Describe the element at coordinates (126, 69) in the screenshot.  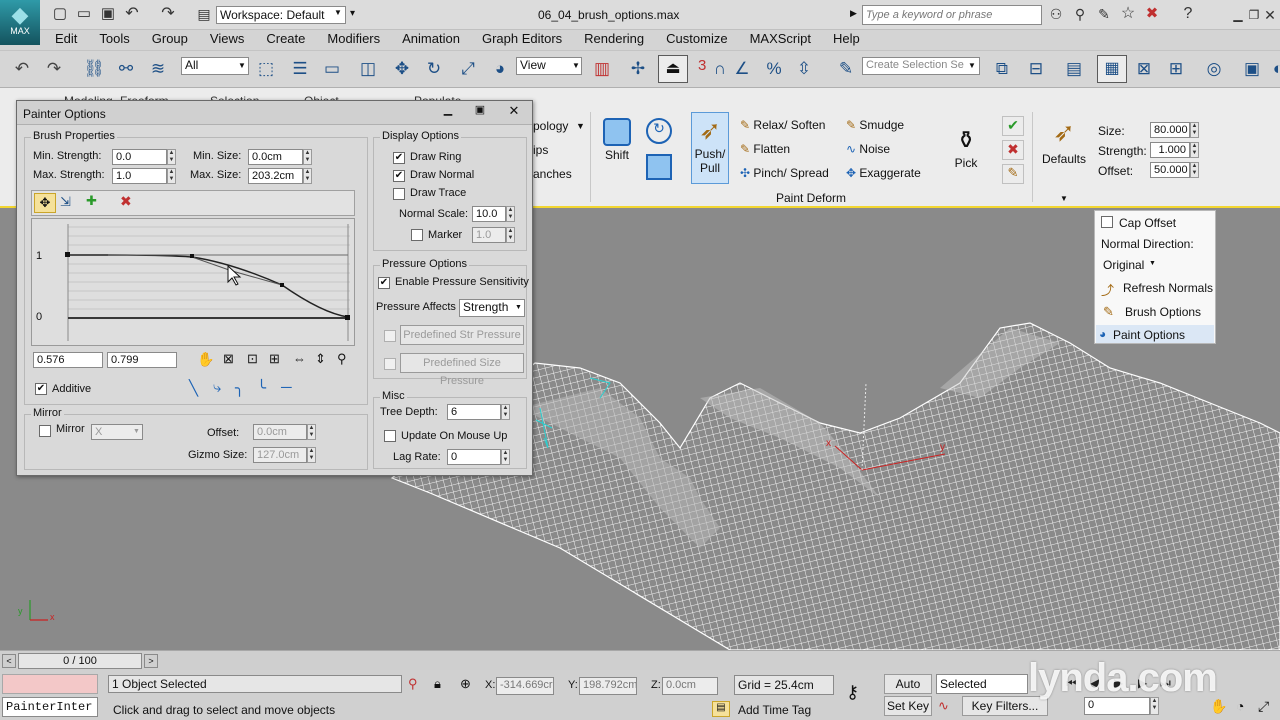
I see `unlink-icon: ⚯` at that location.